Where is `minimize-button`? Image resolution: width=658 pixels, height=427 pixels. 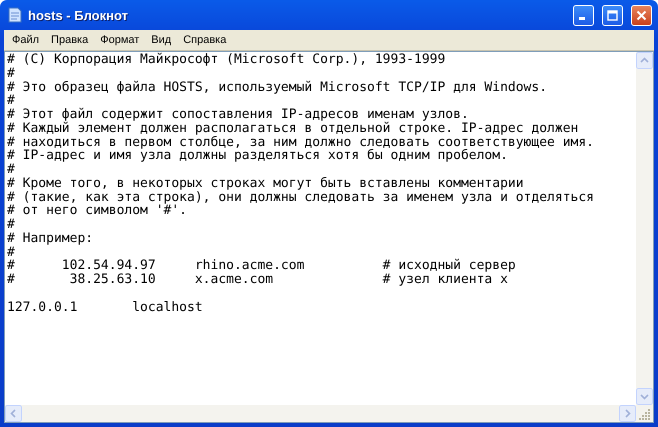 minimize-button is located at coordinates (583, 15).